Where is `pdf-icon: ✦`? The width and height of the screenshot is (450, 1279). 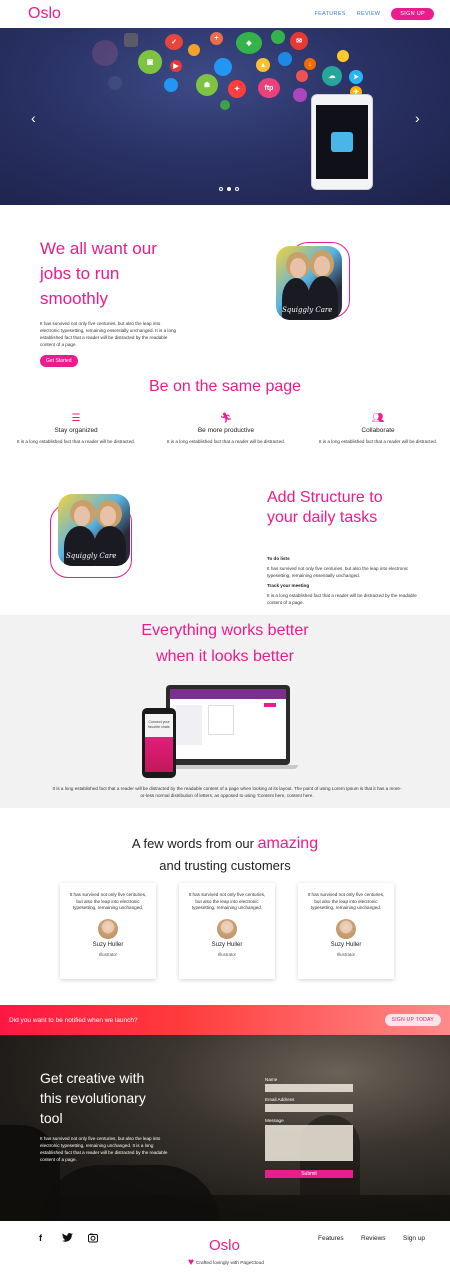 pdf-icon: ✦ is located at coordinates (237, 89).